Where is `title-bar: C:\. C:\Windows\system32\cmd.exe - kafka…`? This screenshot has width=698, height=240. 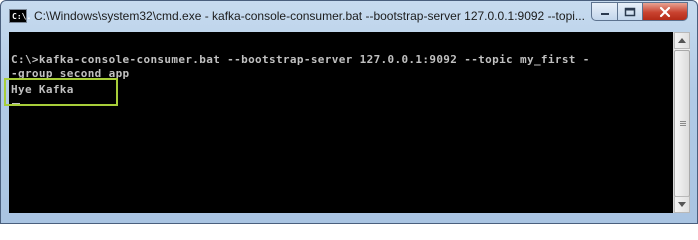
title-bar: C:\. C:\Windows\system32\cmd.exe - kafka… is located at coordinates (349, 16).